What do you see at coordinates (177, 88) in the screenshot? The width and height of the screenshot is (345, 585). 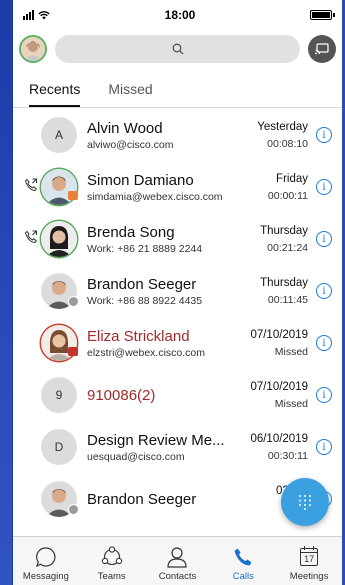 I see `tab-bar: Recents Missed` at bounding box center [177, 88].